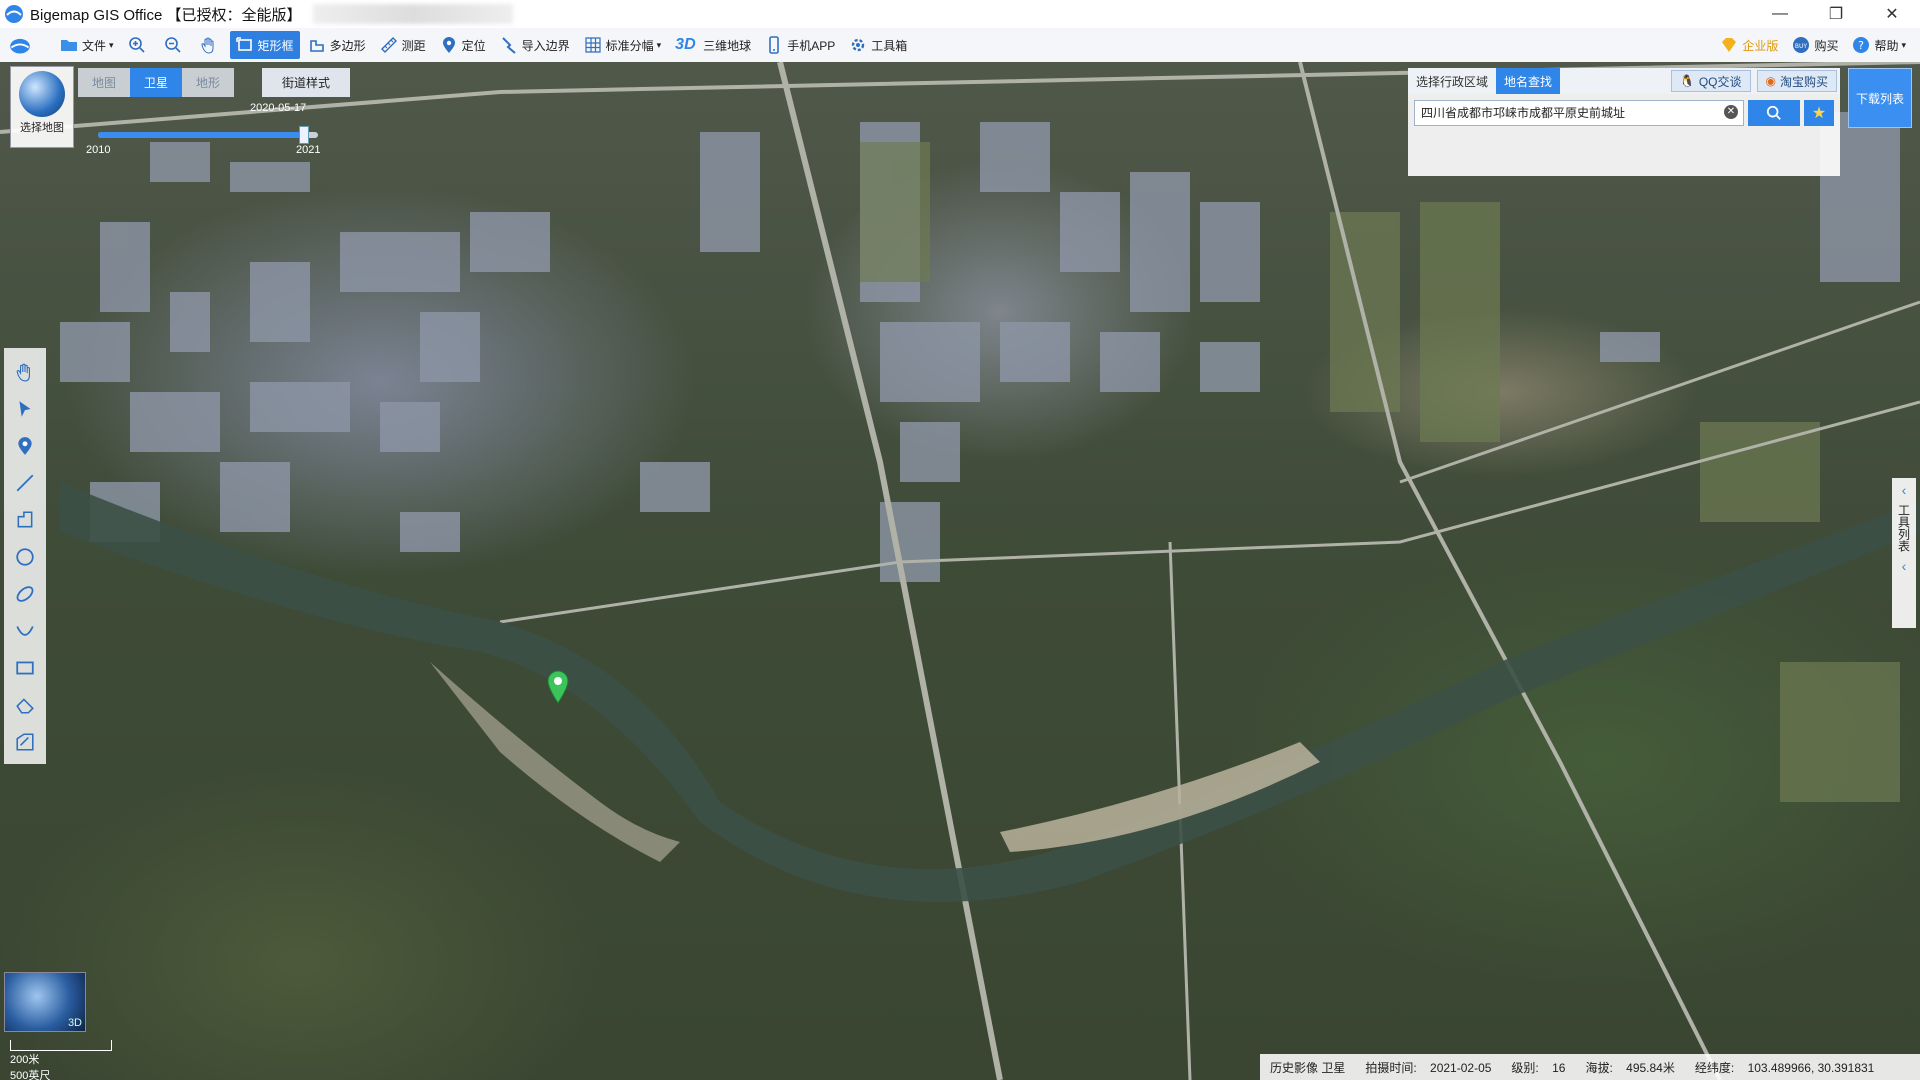 The image size is (1920, 1080). What do you see at coordinates (1720, 81) in the screenshot?
I see `qq-chat-label: QQ交谈` at bounding box center [1720, 81].